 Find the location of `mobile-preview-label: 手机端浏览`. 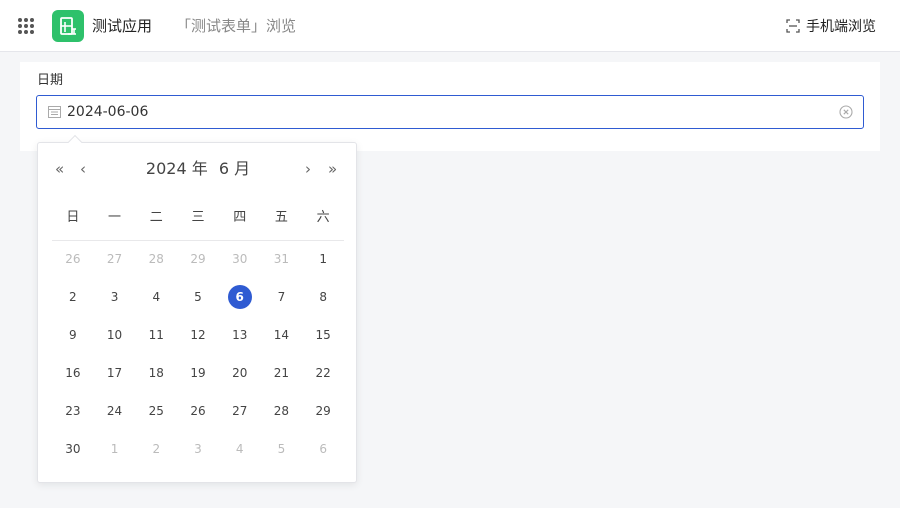

mobile-preview-label: 手机端浏览 is located at coordinates (841, 27).